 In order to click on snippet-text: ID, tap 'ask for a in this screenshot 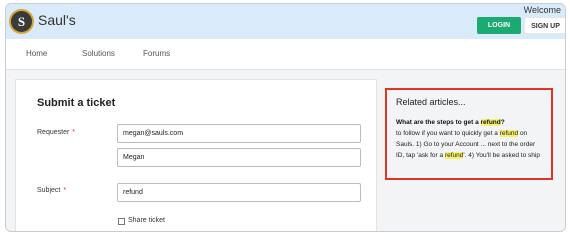, I will do `click(420, 155)`.